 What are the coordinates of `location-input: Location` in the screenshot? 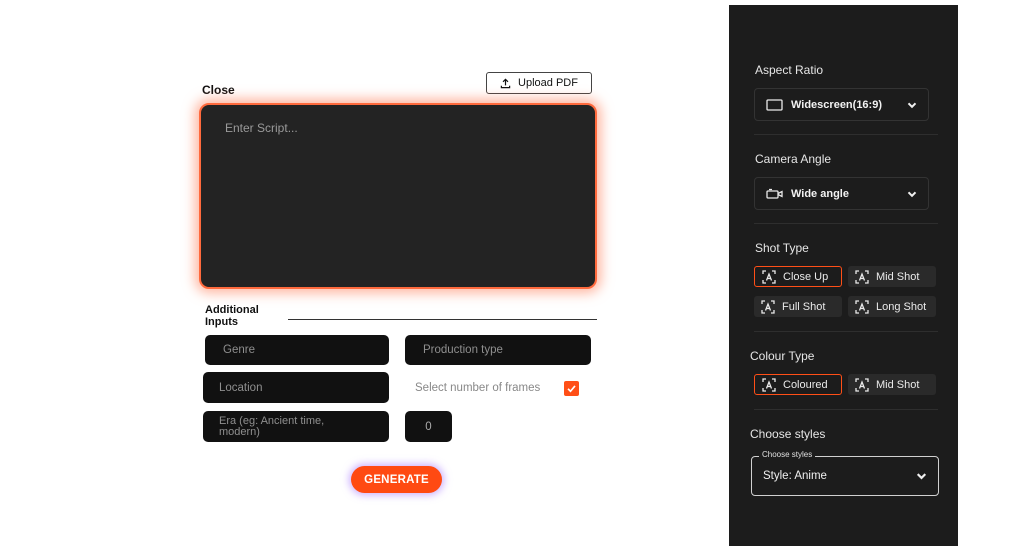 It's located at (296, 387).